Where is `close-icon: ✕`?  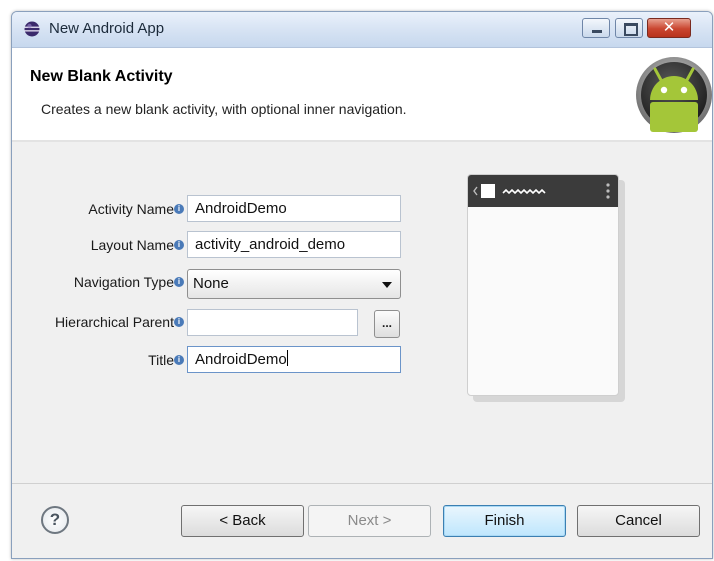
close-icon: ✕ is located at coordinates (669, 27).